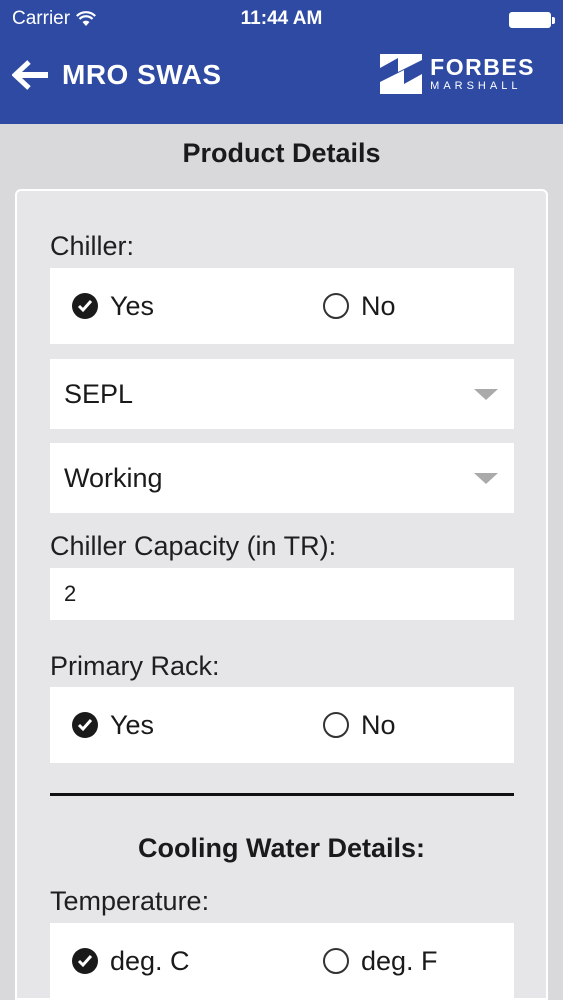 The height and width of the screenshot is (1000, 563). I want to click on status-time: 11:44 AM, so click(281, 18).